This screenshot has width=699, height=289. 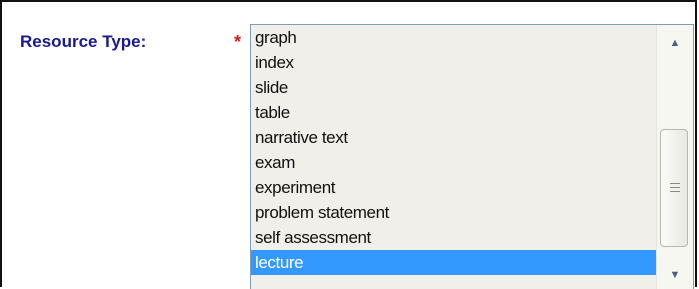 I want to click on list-item: index, so click(x=454, y=62).